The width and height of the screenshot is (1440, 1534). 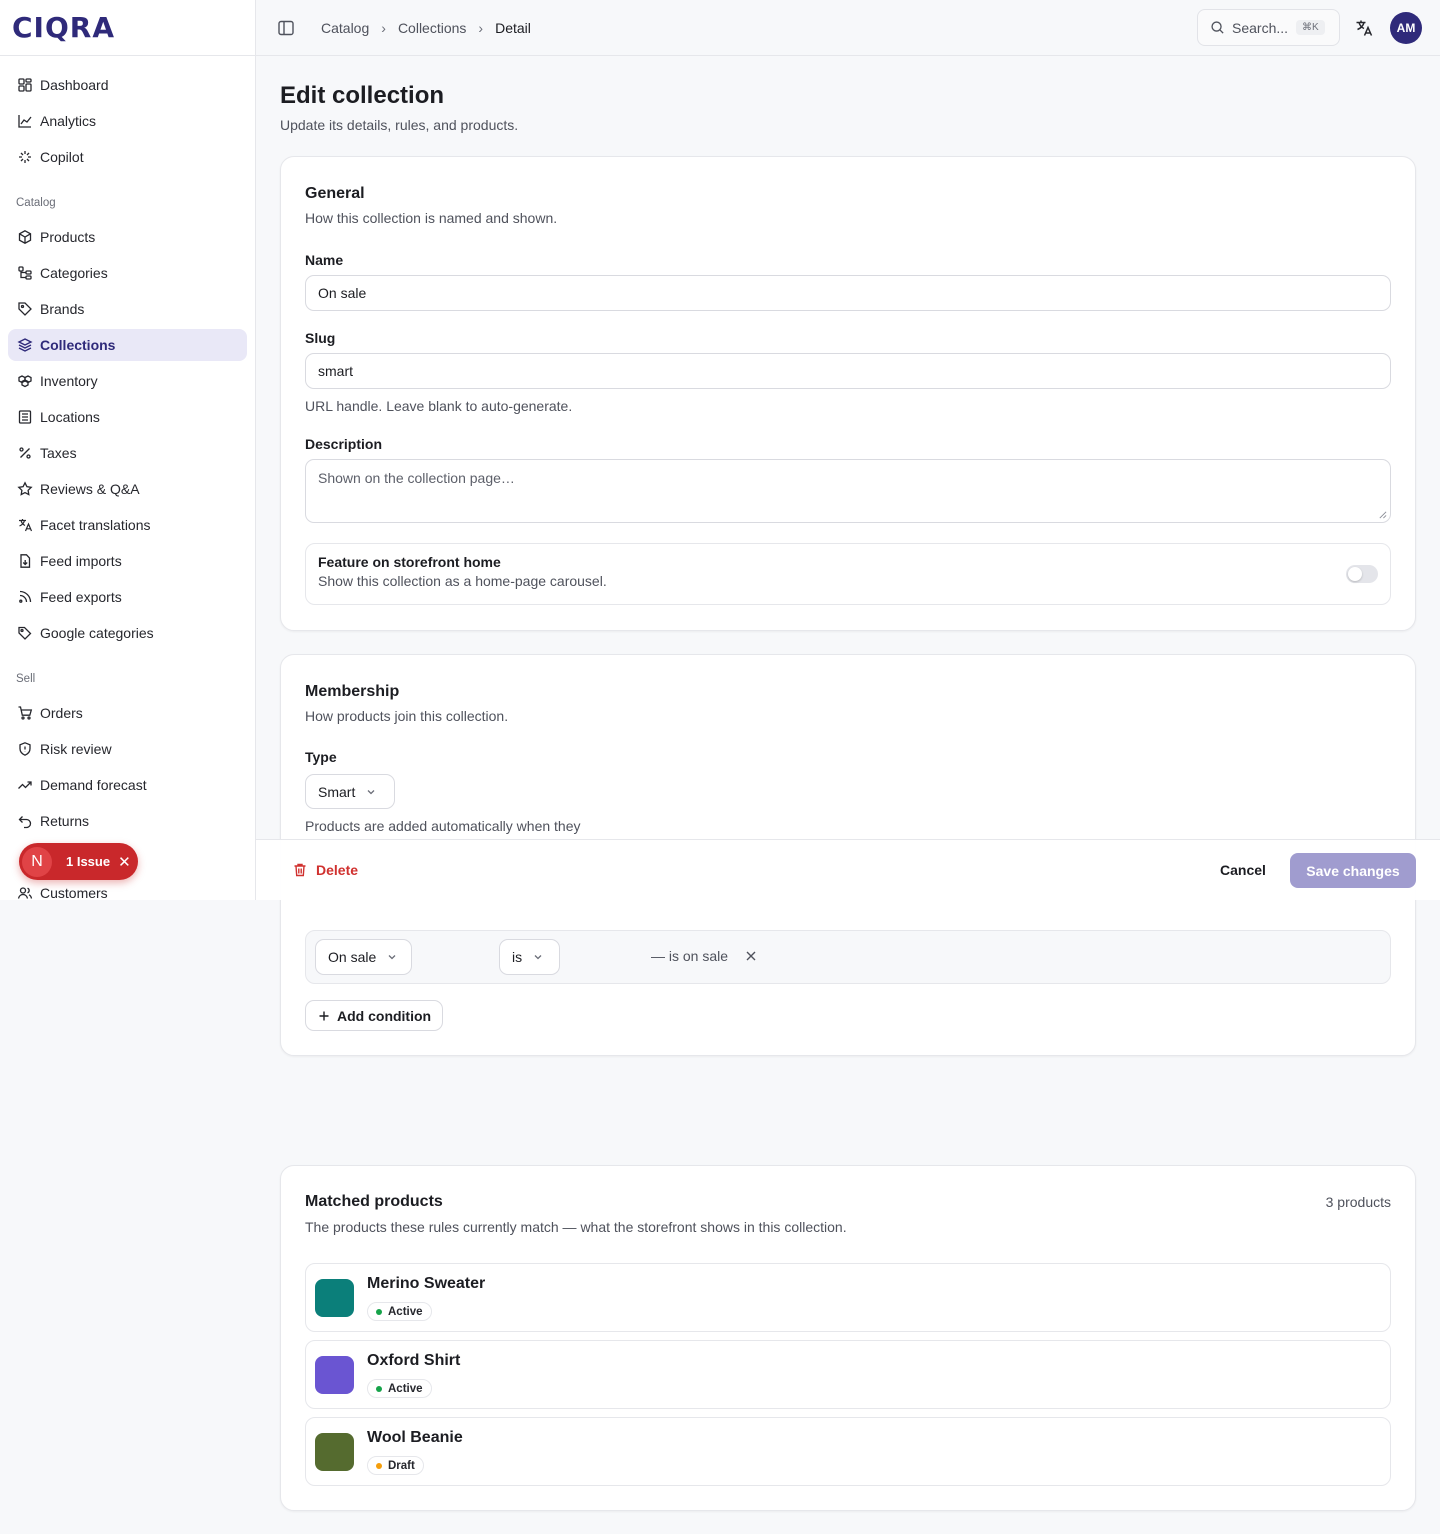 I want to click on product-row: Wool Beanie Draft, so click(x=848, y=1451).